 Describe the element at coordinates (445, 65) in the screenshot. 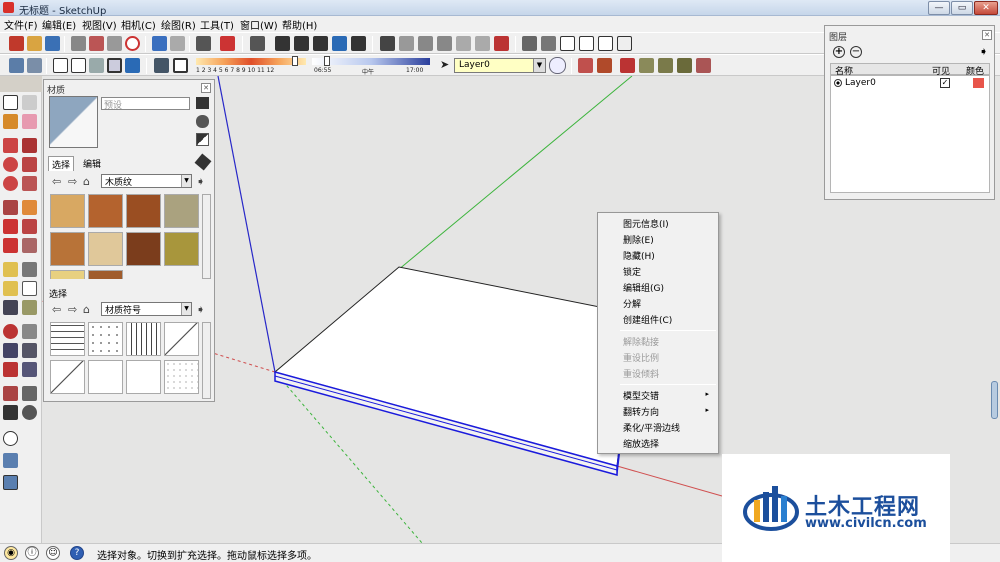

I see `select-pointer-icon: ➤` at that location.